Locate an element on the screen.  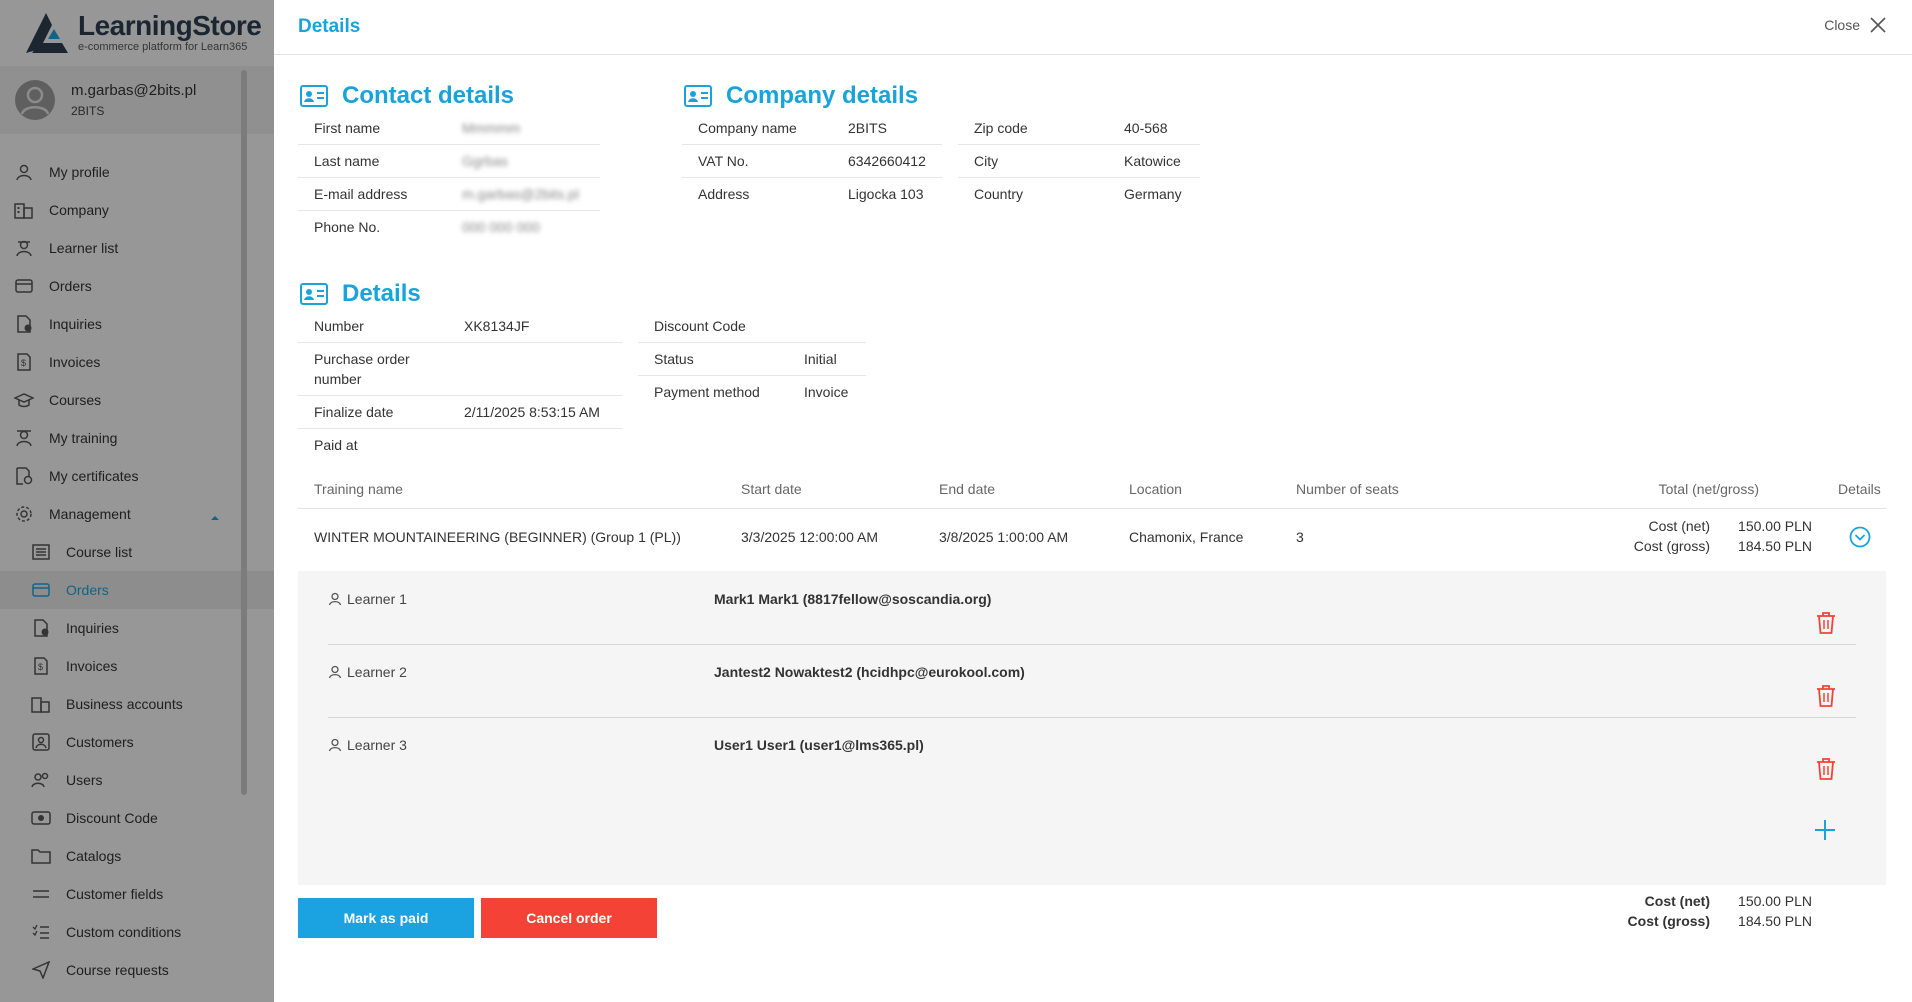
company-details-heading: Company details is located at coordinates (801, 96).